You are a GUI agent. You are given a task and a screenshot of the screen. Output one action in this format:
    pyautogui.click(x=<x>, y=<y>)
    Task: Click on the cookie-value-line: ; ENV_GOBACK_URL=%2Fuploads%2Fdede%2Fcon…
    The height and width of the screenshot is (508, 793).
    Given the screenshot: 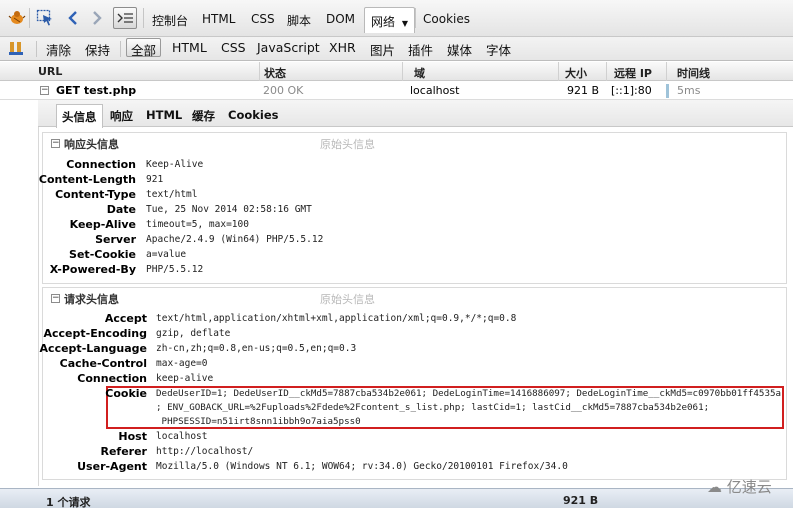 What is the action you would take?
    pyautogui.click(x=433, y=407)
    